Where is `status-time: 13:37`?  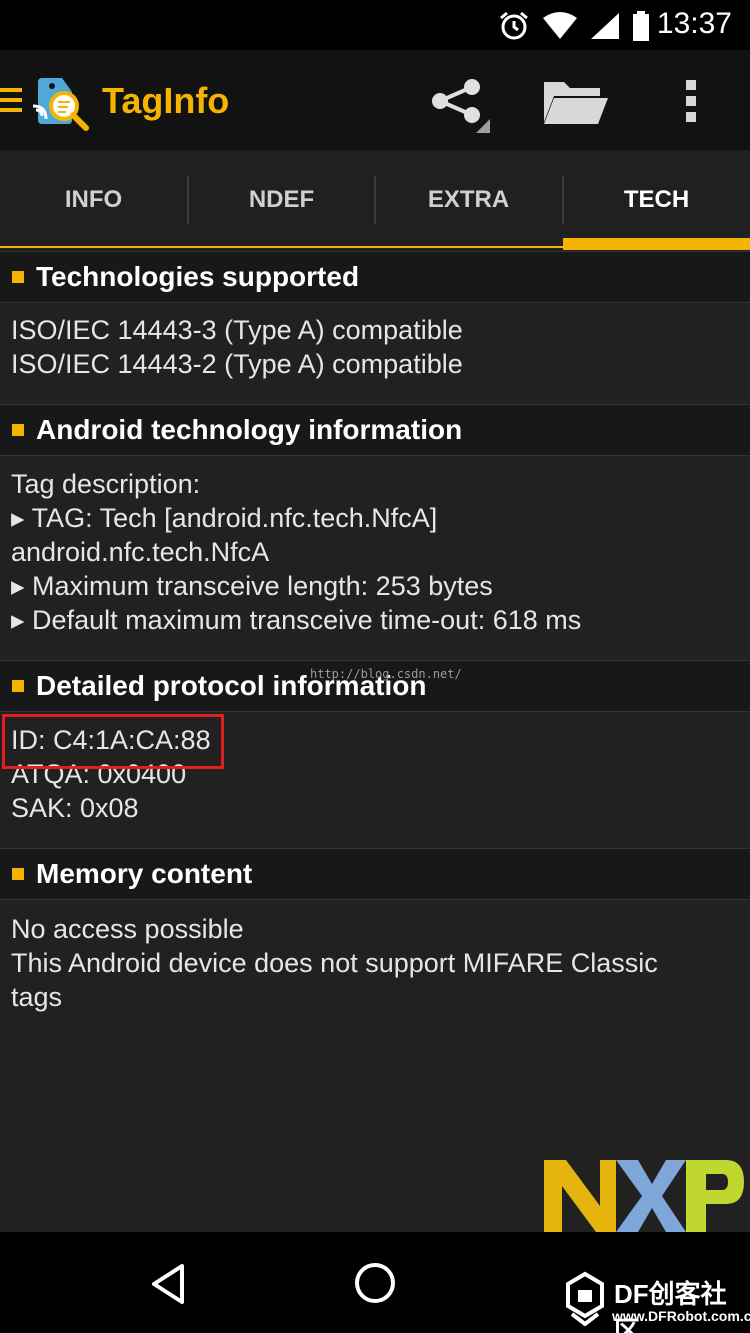
status-time: 13:37 is located at coordinates (694, 23).